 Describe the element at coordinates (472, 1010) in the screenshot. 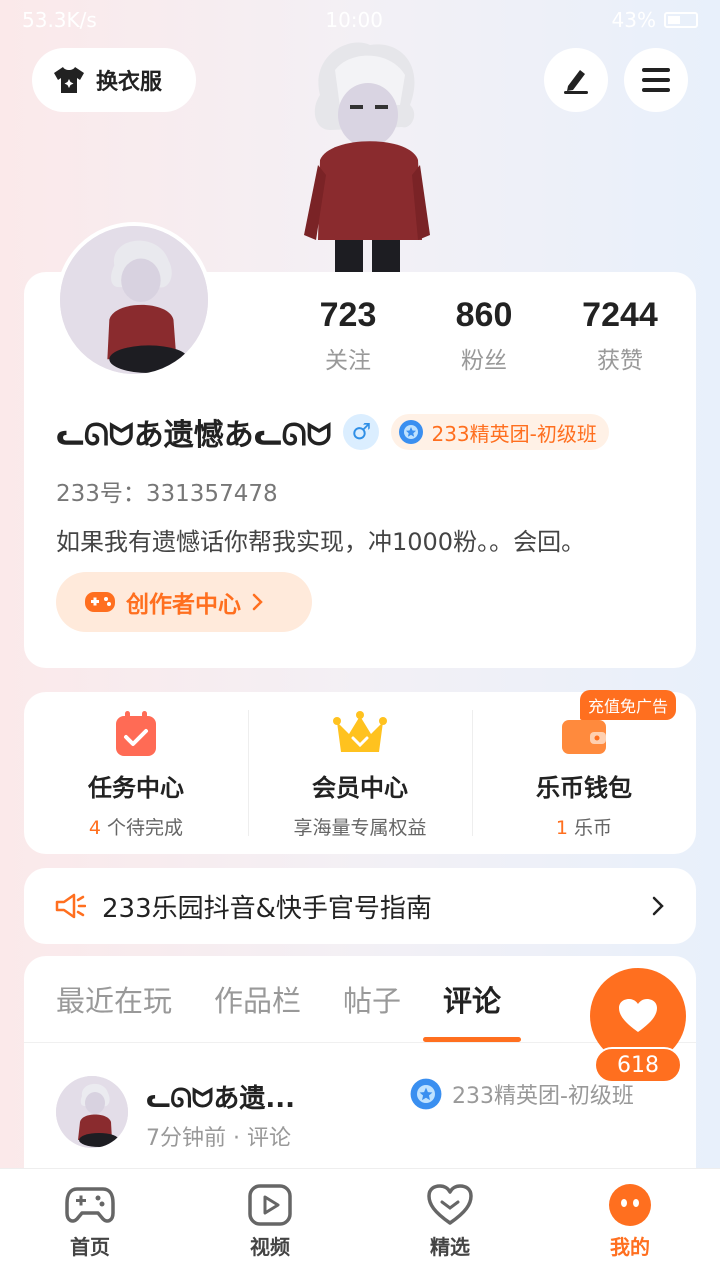

I see `tab-comments: 评论` at that location.